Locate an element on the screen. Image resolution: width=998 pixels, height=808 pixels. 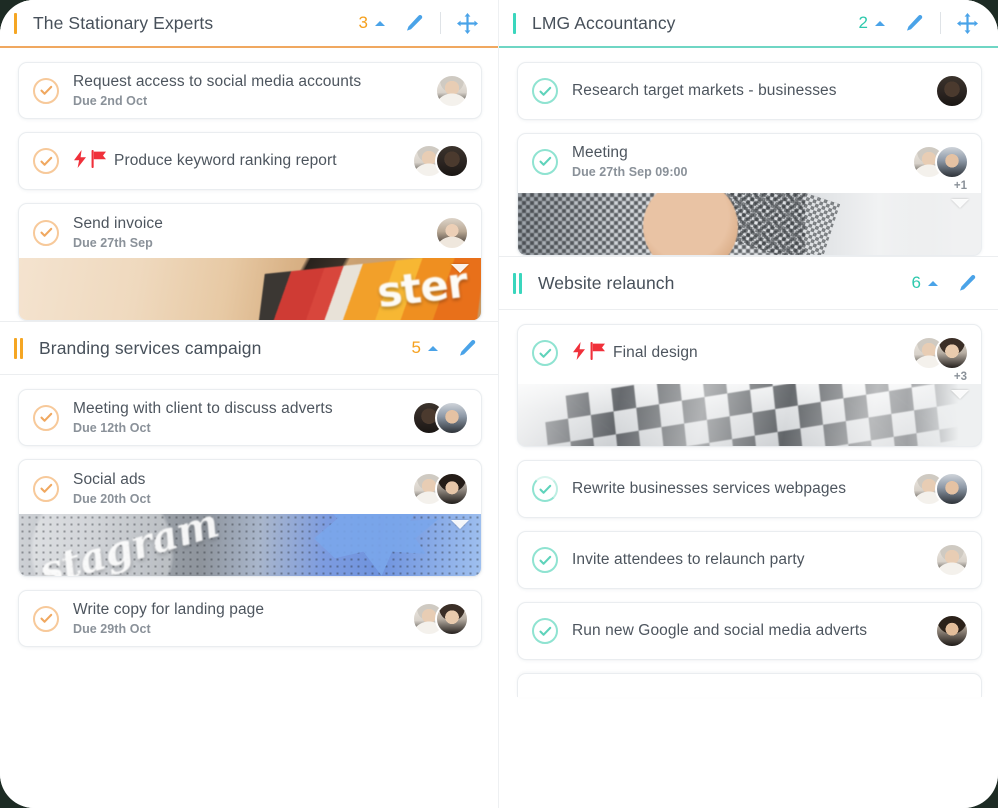
task-card: Produce keyword ranking report is located at coordinates (250, 161).